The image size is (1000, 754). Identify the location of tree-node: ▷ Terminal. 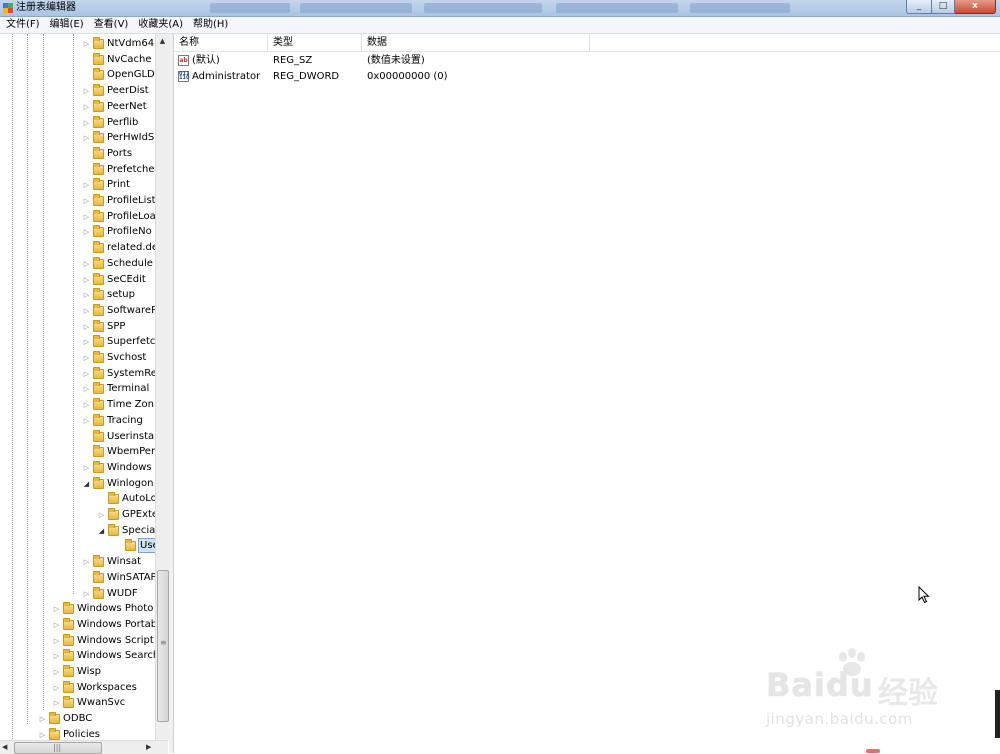
(115, 388).